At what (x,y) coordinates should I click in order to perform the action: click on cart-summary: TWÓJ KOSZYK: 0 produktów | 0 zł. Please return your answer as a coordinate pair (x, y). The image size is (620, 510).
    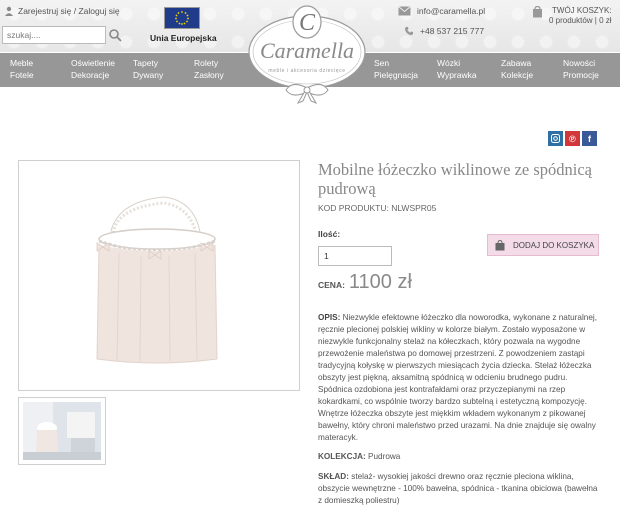
    Looking at the image, I should click on (572, 16).